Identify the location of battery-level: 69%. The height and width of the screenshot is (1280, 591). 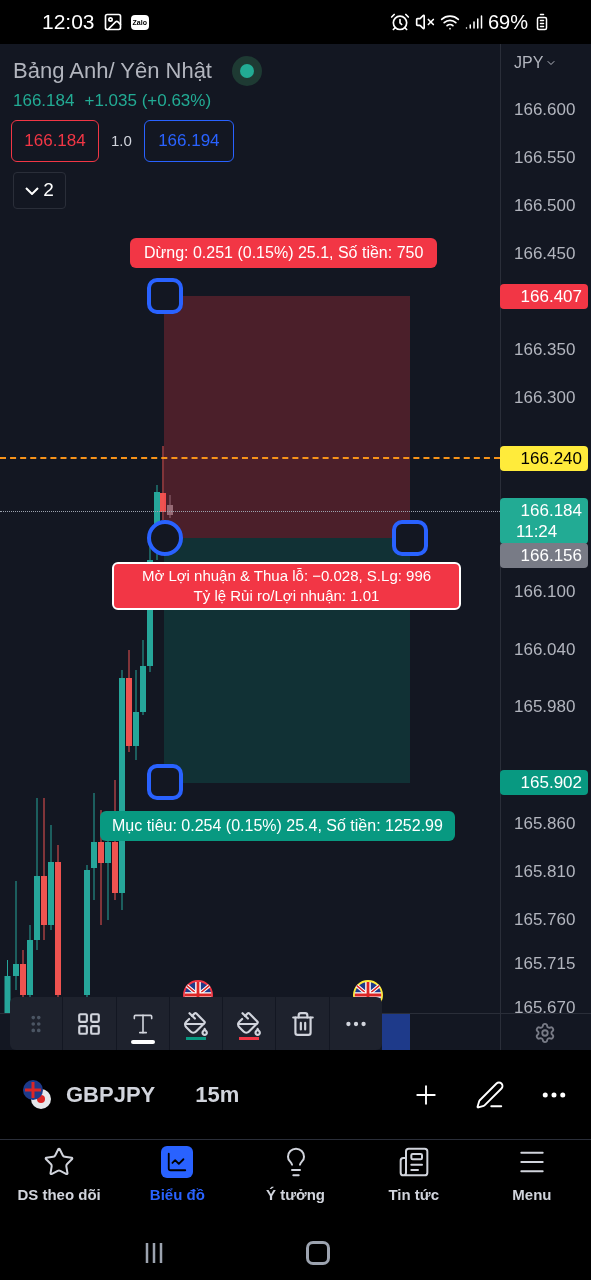
(507, 22).